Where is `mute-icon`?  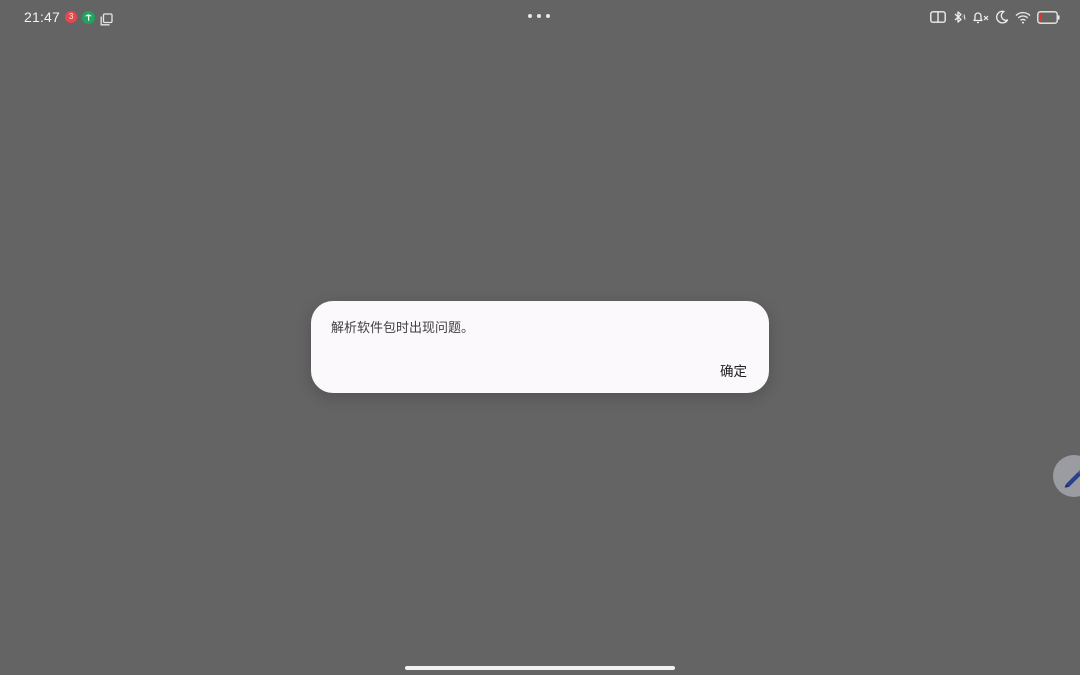 mute-icon is located at coordinates (980, 17).